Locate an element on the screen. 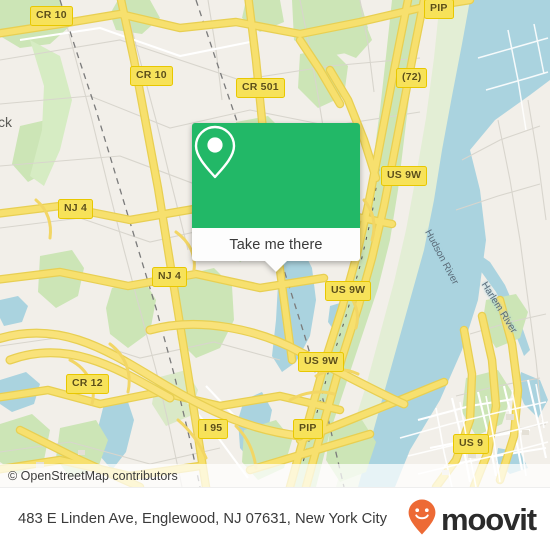 Image resolution: width=550 pixels, height=550 pixels. take-me-there-label: Take me there is located at coordinates (276, 244).